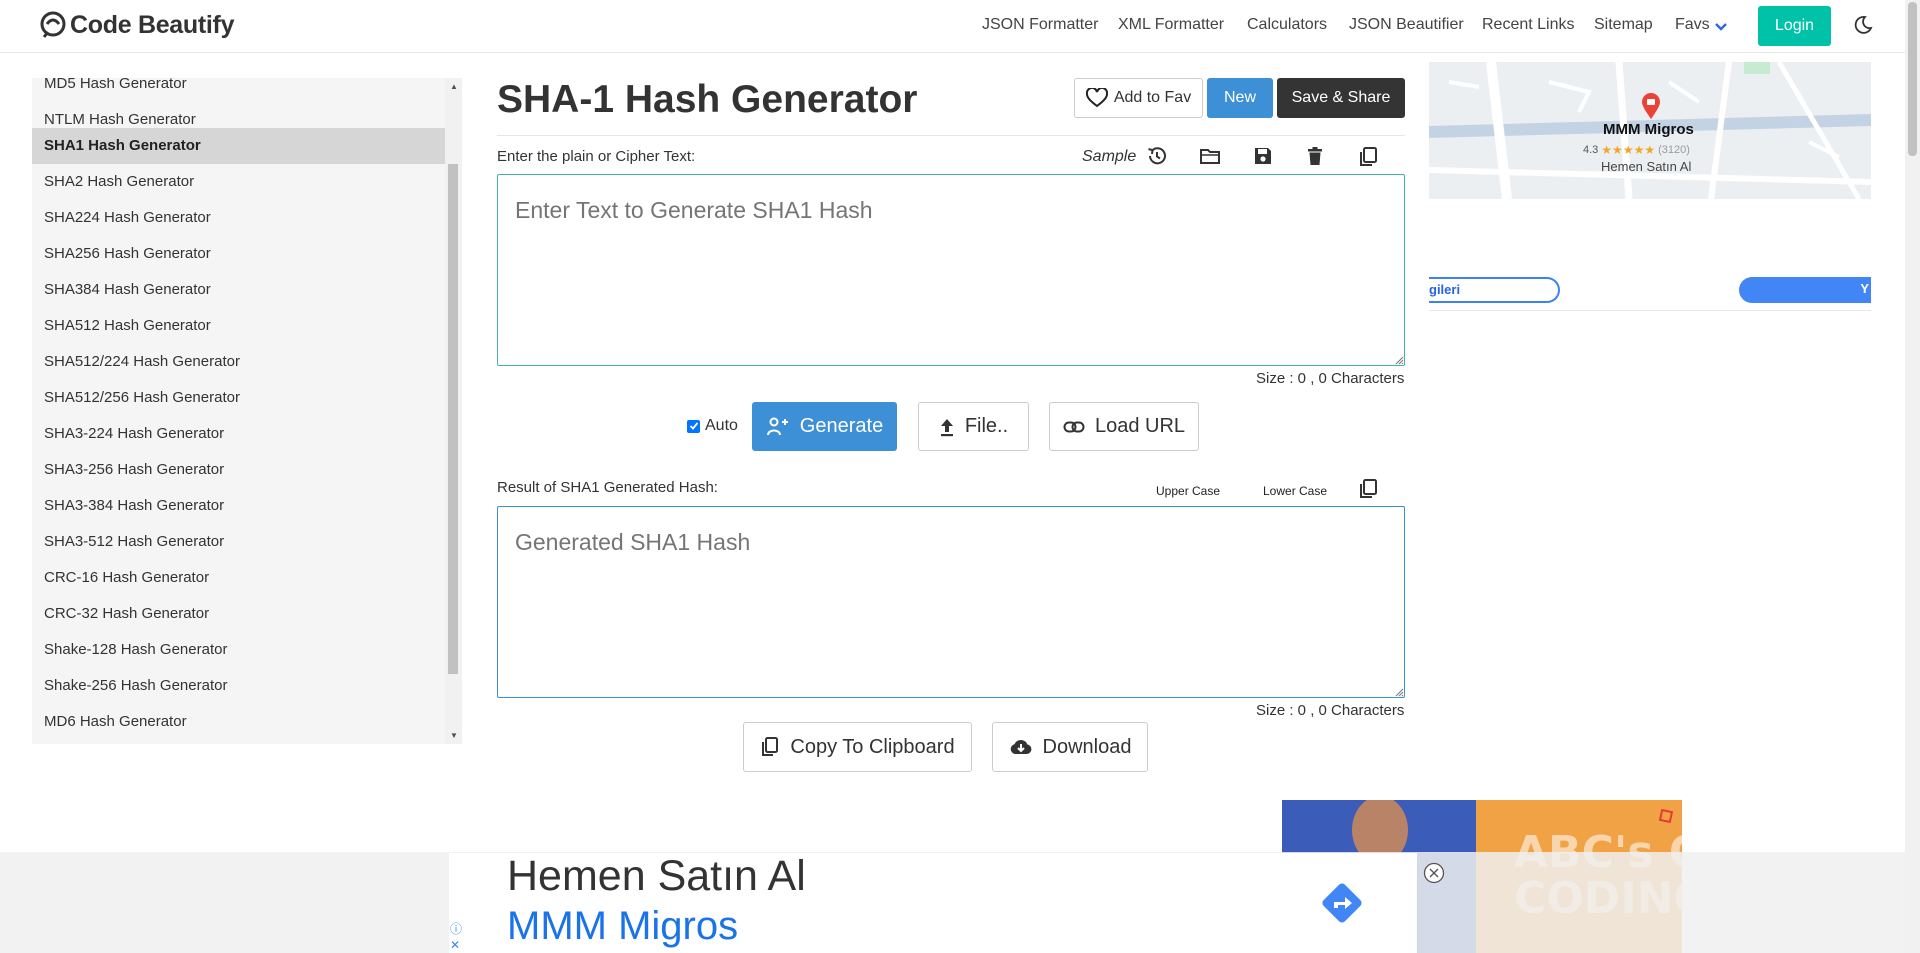 The image size is (1920, 953). I want to click on banner-headline: Hemen Satın Al, so click(656, 876).